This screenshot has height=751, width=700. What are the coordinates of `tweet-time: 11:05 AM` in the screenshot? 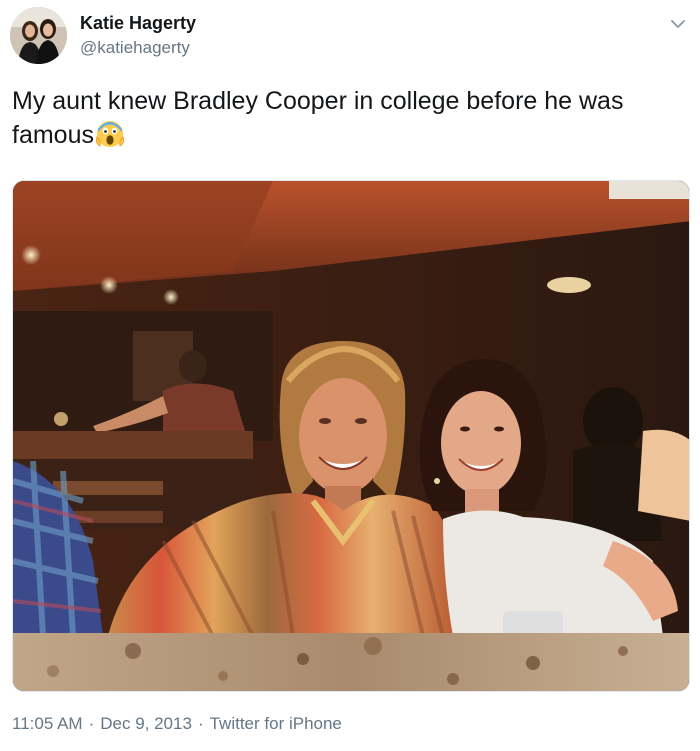 It's located at (47, 723).